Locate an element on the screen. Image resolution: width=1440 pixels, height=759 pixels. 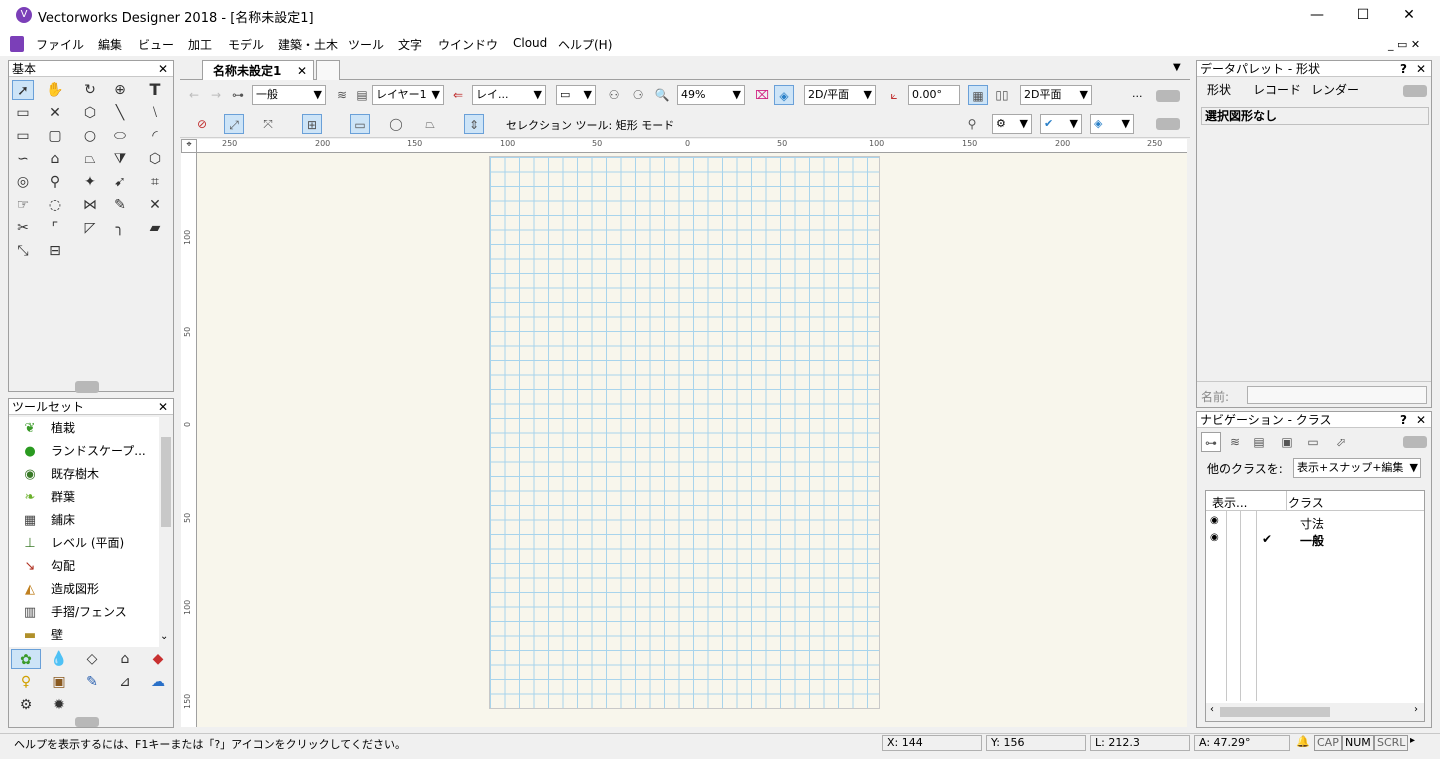
list-item: ❦ 植栽 is located at coordinates (47, 428).